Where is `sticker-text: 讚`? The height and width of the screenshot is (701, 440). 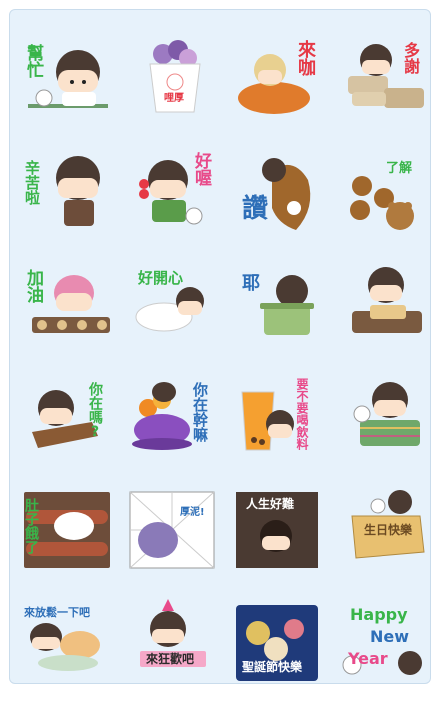 sticker-text: 讚 is located at coordinates (255, 209).